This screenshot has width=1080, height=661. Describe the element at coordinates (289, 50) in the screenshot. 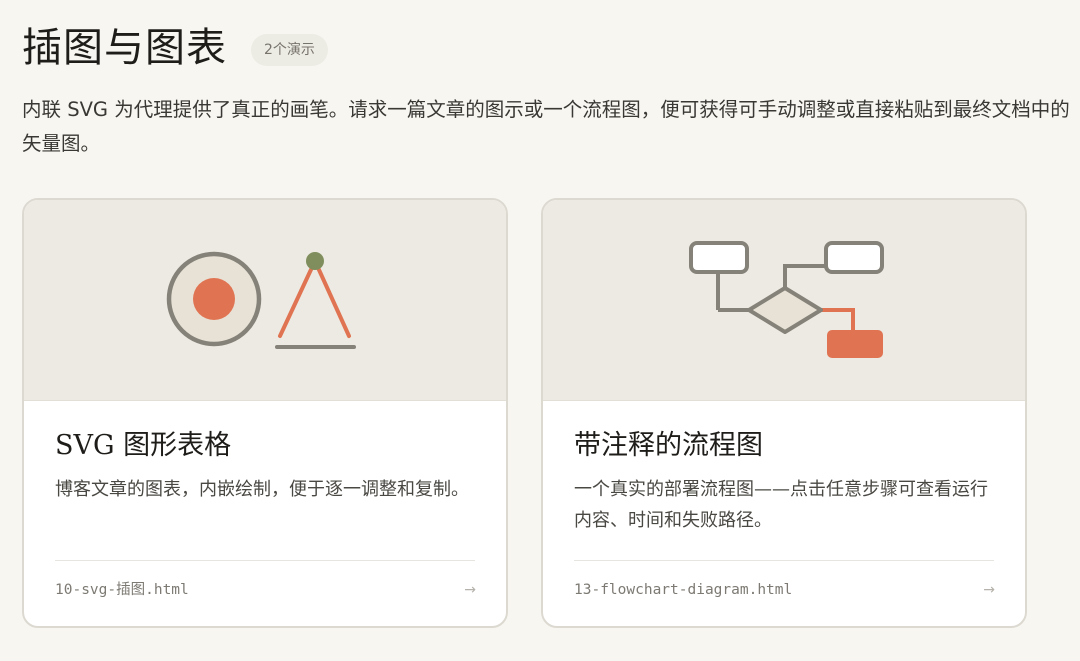

I see `demo-count-badge: 2个演示` at that location.